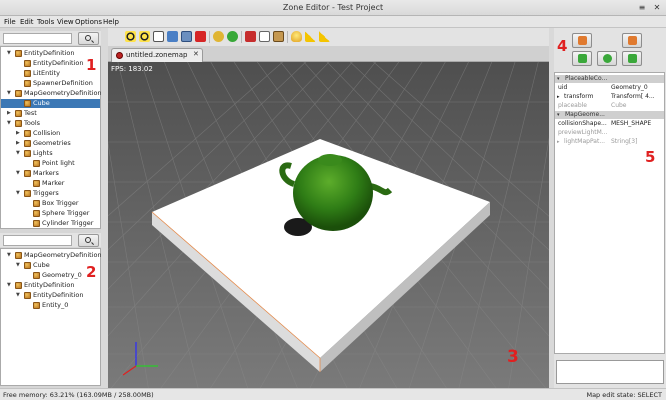 The width and height of the screenshot is (666, 400). Describe the element at coordinates (610, 372) in the screenshot. I see `property-description-box` at that location.